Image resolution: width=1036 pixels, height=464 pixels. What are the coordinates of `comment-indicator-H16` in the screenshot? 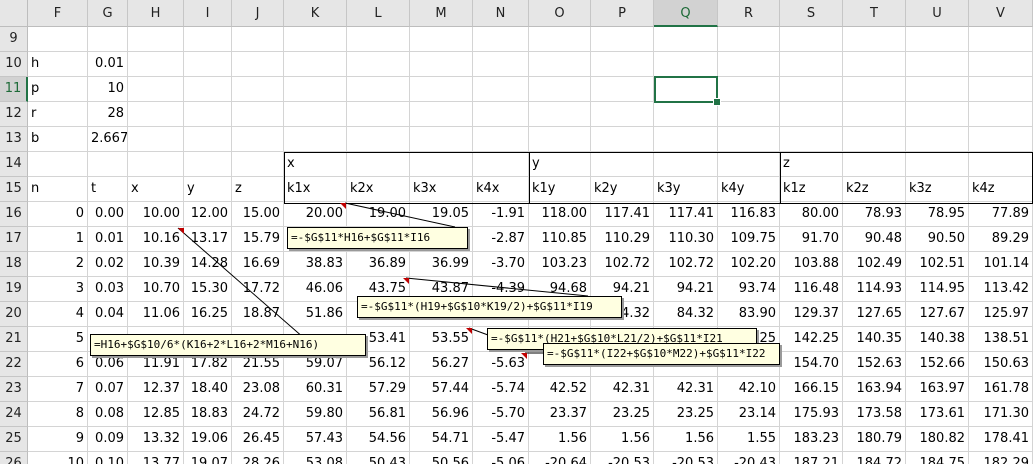 It's located at (181, 231).